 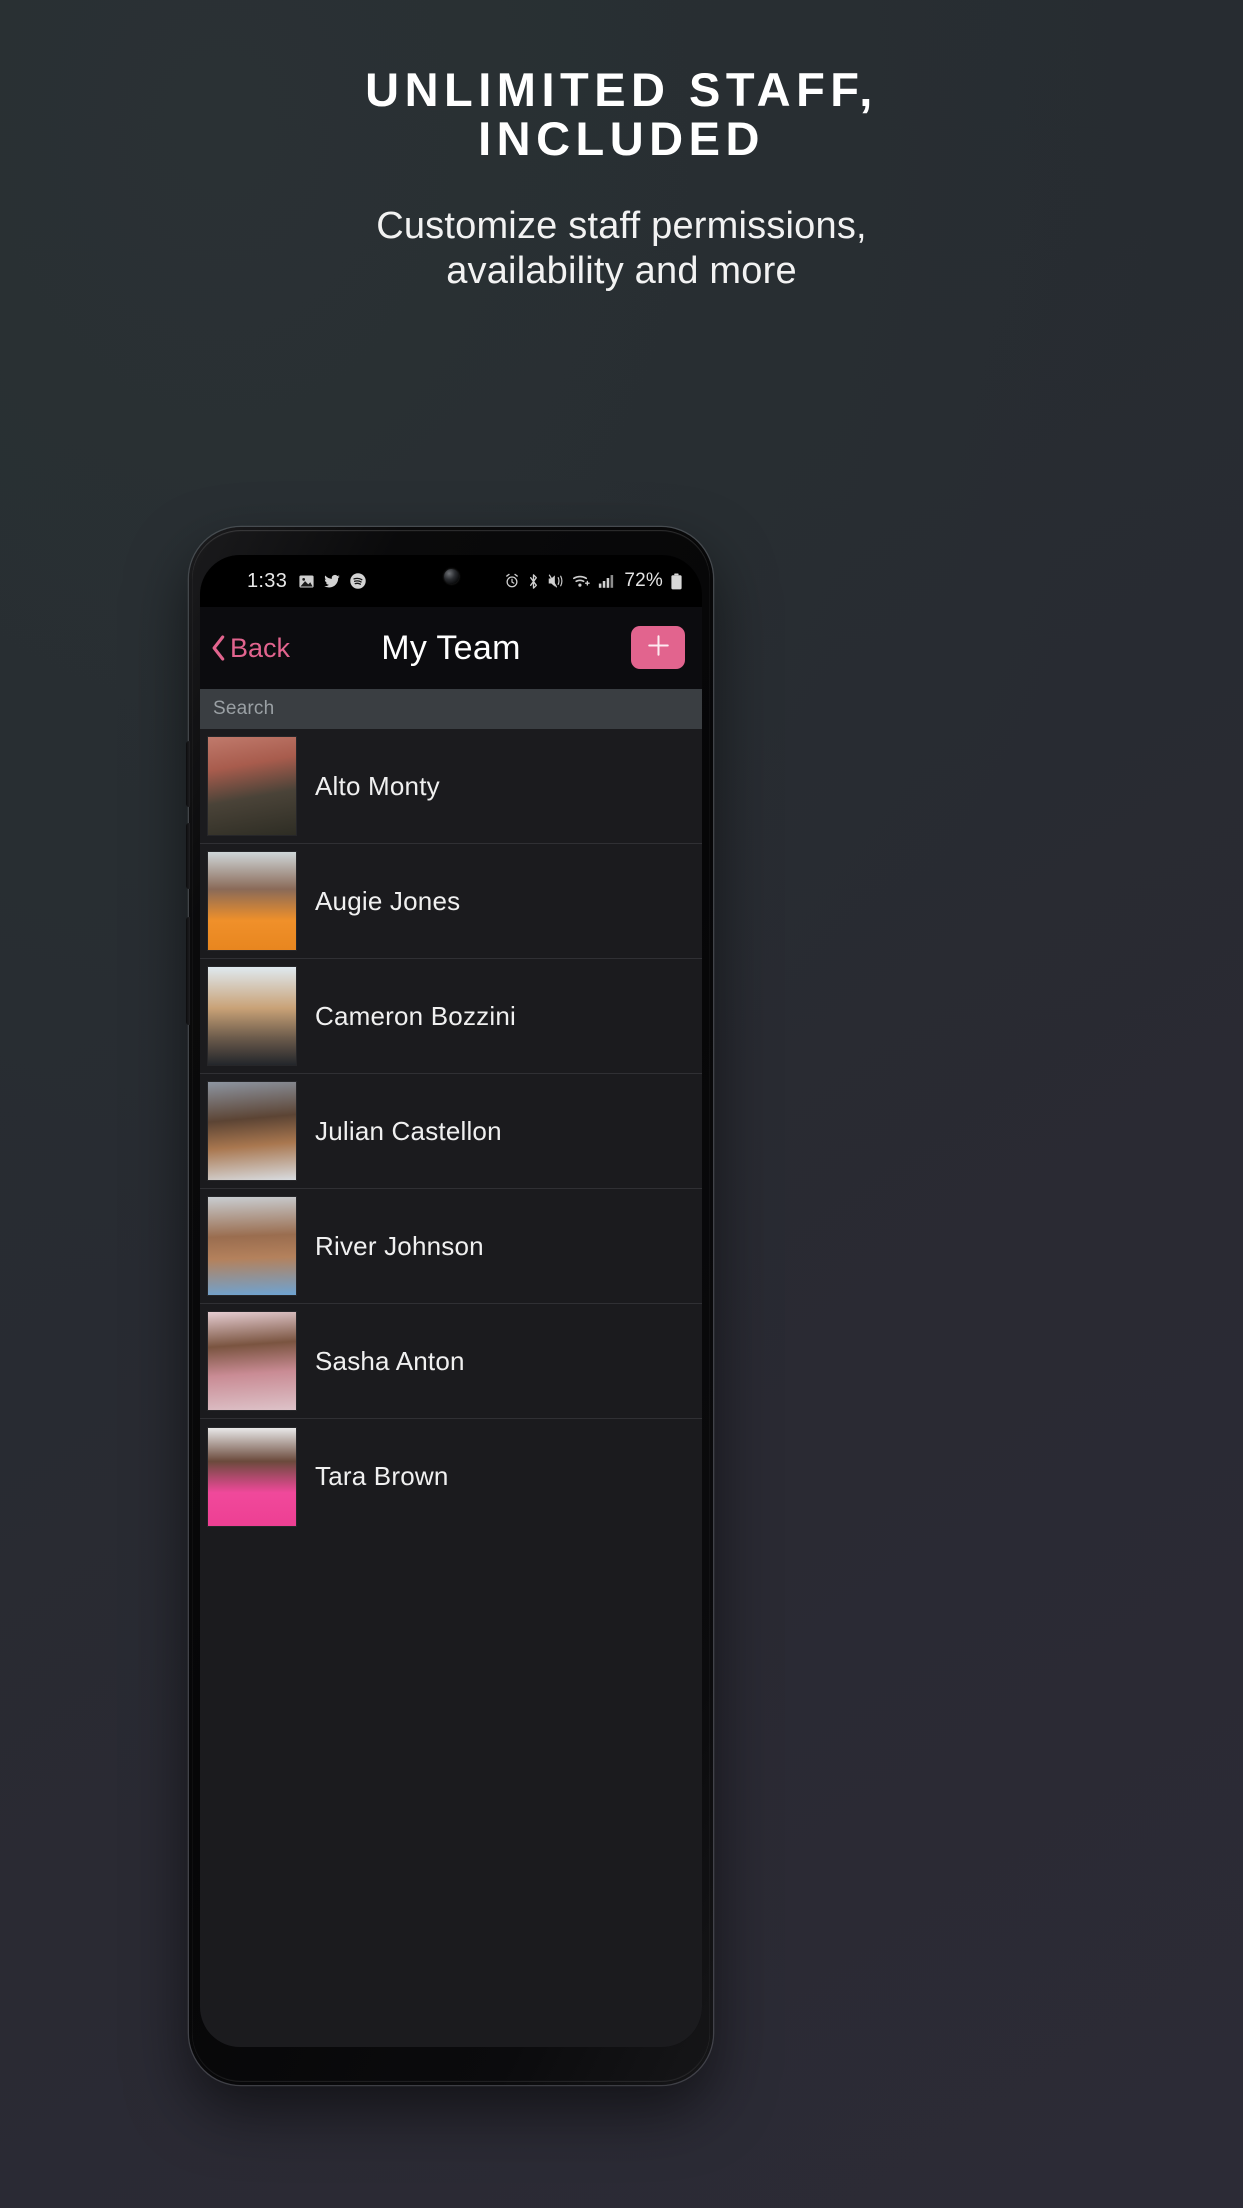 I want to click on staff-name: Tara Brown, so click(x=382, y=1476).